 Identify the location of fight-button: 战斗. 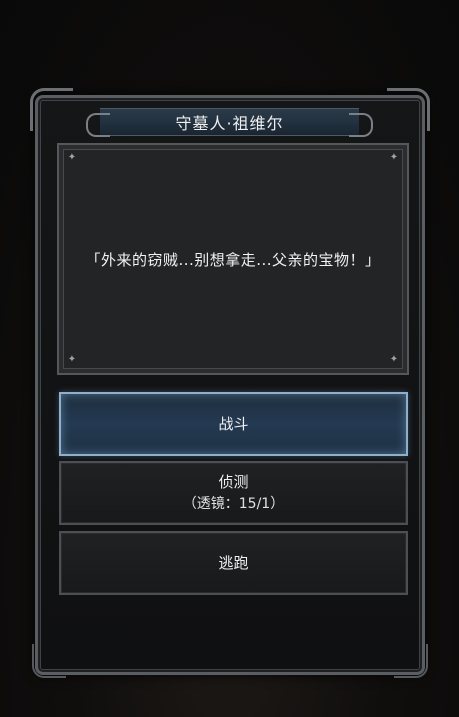
(233, 424).